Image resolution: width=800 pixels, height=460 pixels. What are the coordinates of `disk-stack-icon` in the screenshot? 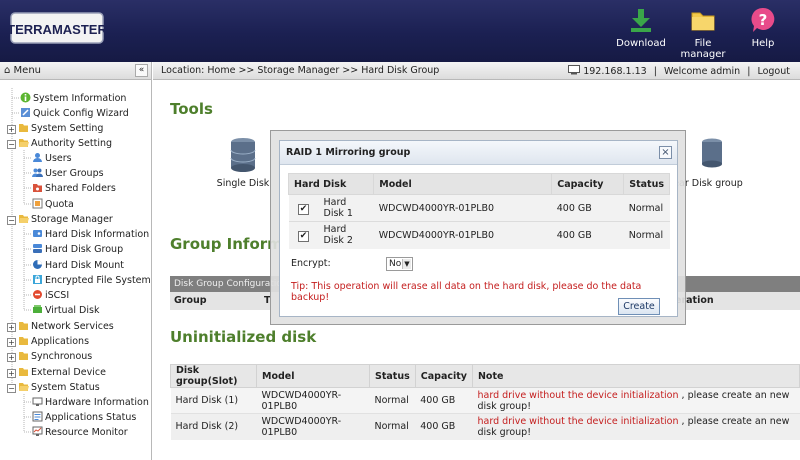 It's located at (243, 155).